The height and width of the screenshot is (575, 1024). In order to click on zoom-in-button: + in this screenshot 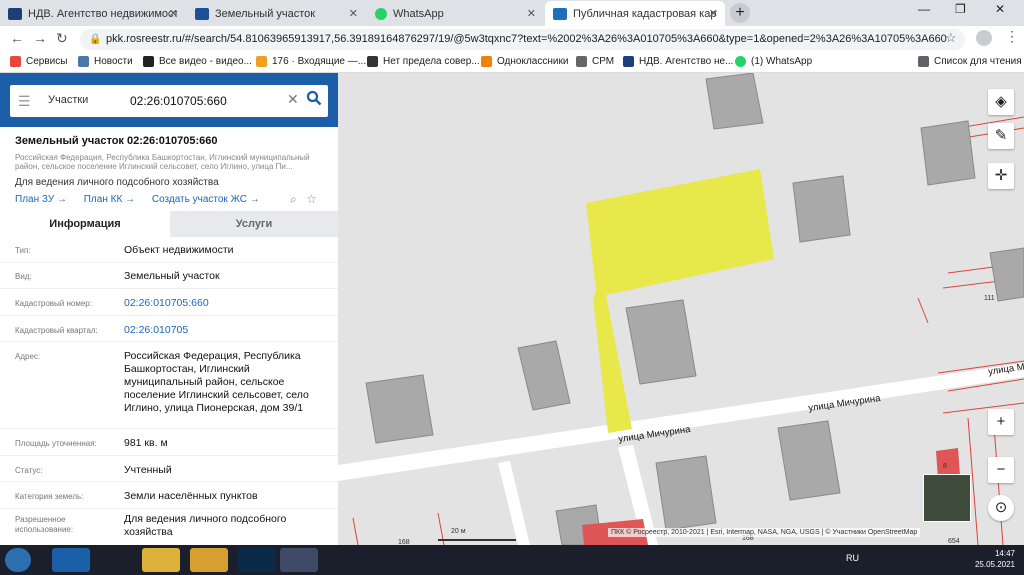, I will do `click(1001, 422)`.